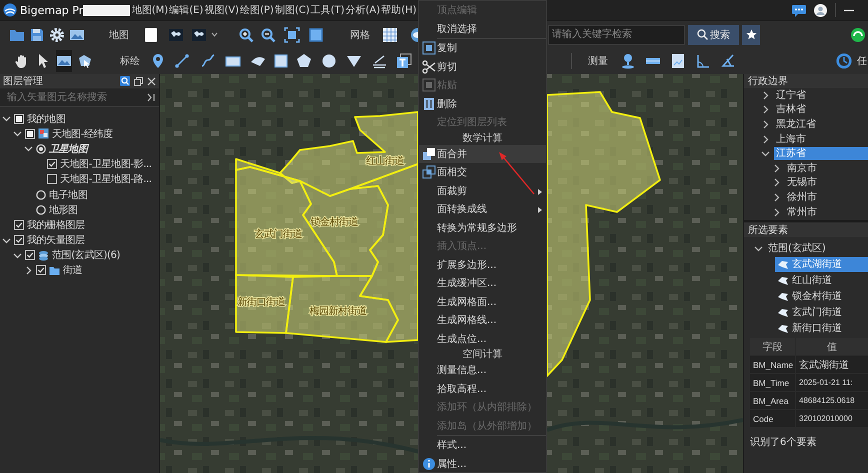 The height and width of the screenshot is (473, 868). What do you see at coordinates (821, 280) in the screenshot?
I see `feature-item: 红山街道` at bounding box center [821, 280].